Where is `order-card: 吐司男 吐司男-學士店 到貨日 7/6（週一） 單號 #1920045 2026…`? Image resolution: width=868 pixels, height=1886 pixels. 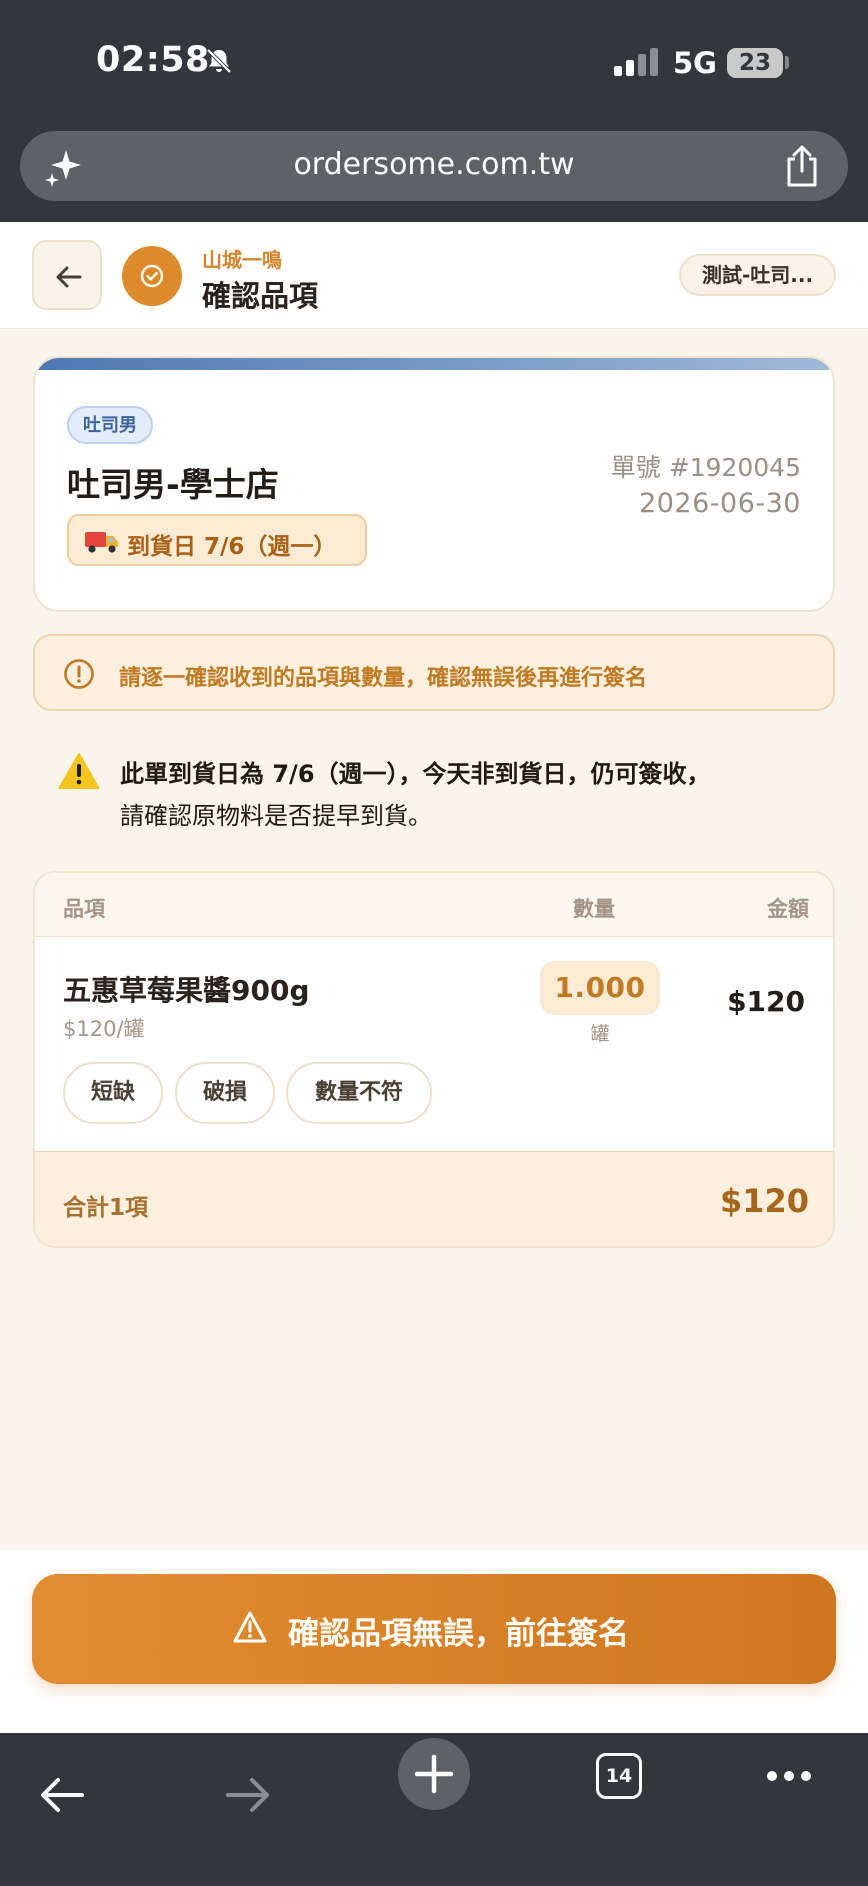
order-card: 吐司男 吐司男-學士店 到貨日 7/6（週一） 單號 #1920045 2026… is located at coordinates (434, 484).